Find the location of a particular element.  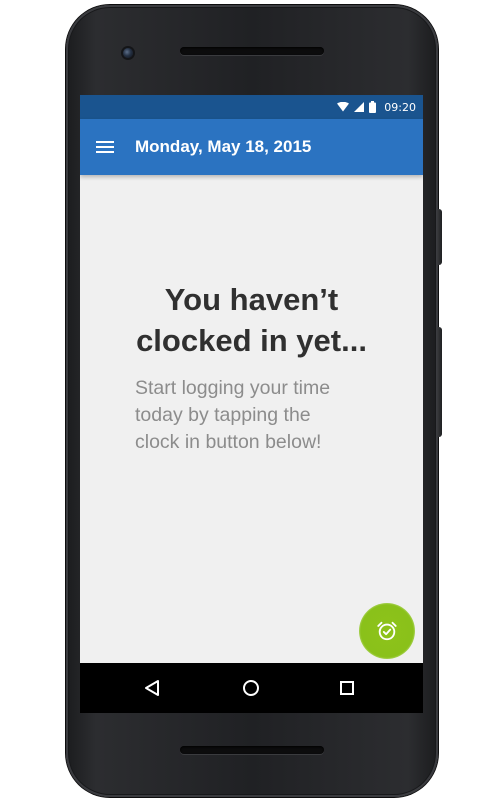

battery-icon is located at coordinates (373, 107).